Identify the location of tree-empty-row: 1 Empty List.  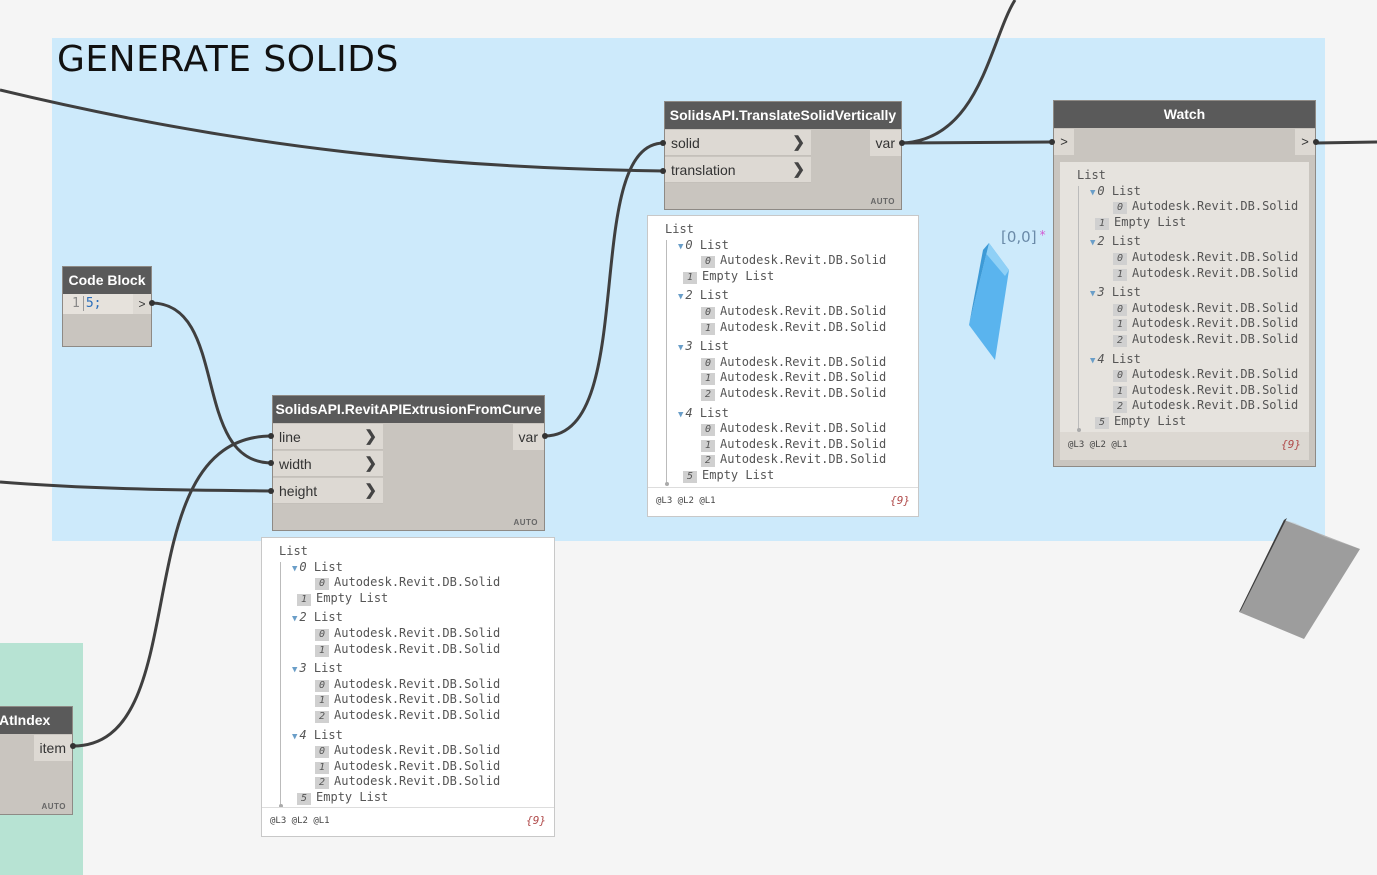
(728, 276).